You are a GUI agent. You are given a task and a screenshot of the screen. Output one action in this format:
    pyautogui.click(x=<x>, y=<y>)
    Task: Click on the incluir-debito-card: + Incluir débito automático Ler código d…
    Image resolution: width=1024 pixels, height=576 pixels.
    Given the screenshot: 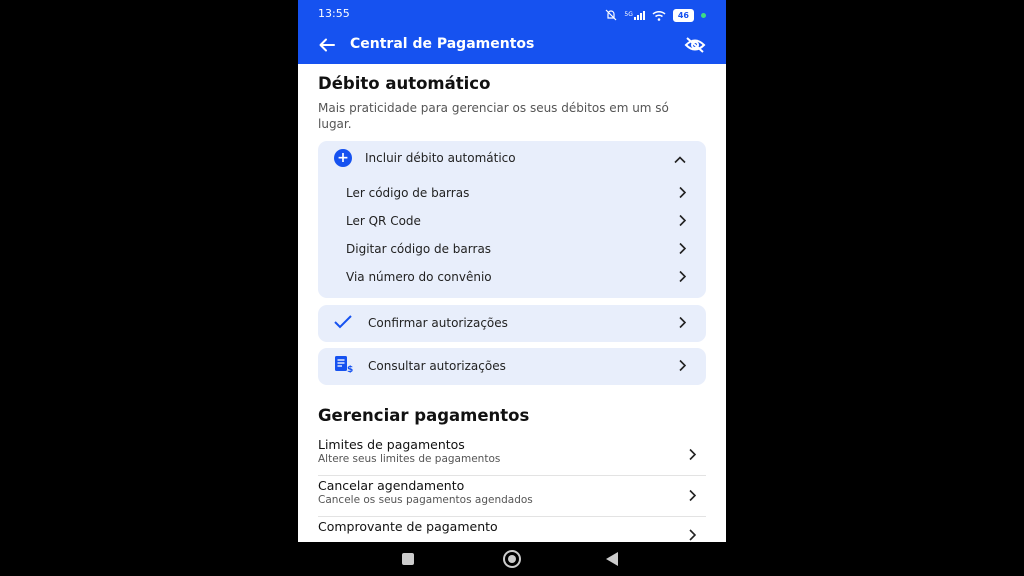 What is the action you would take?
    pyautogui.click(x=512, y=219)
    